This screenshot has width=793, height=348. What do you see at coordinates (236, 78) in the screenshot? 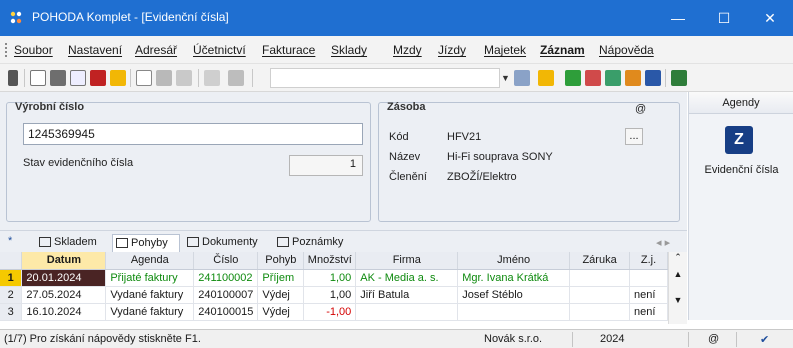
I see `settings-icon` at bounding box center [236, 78].